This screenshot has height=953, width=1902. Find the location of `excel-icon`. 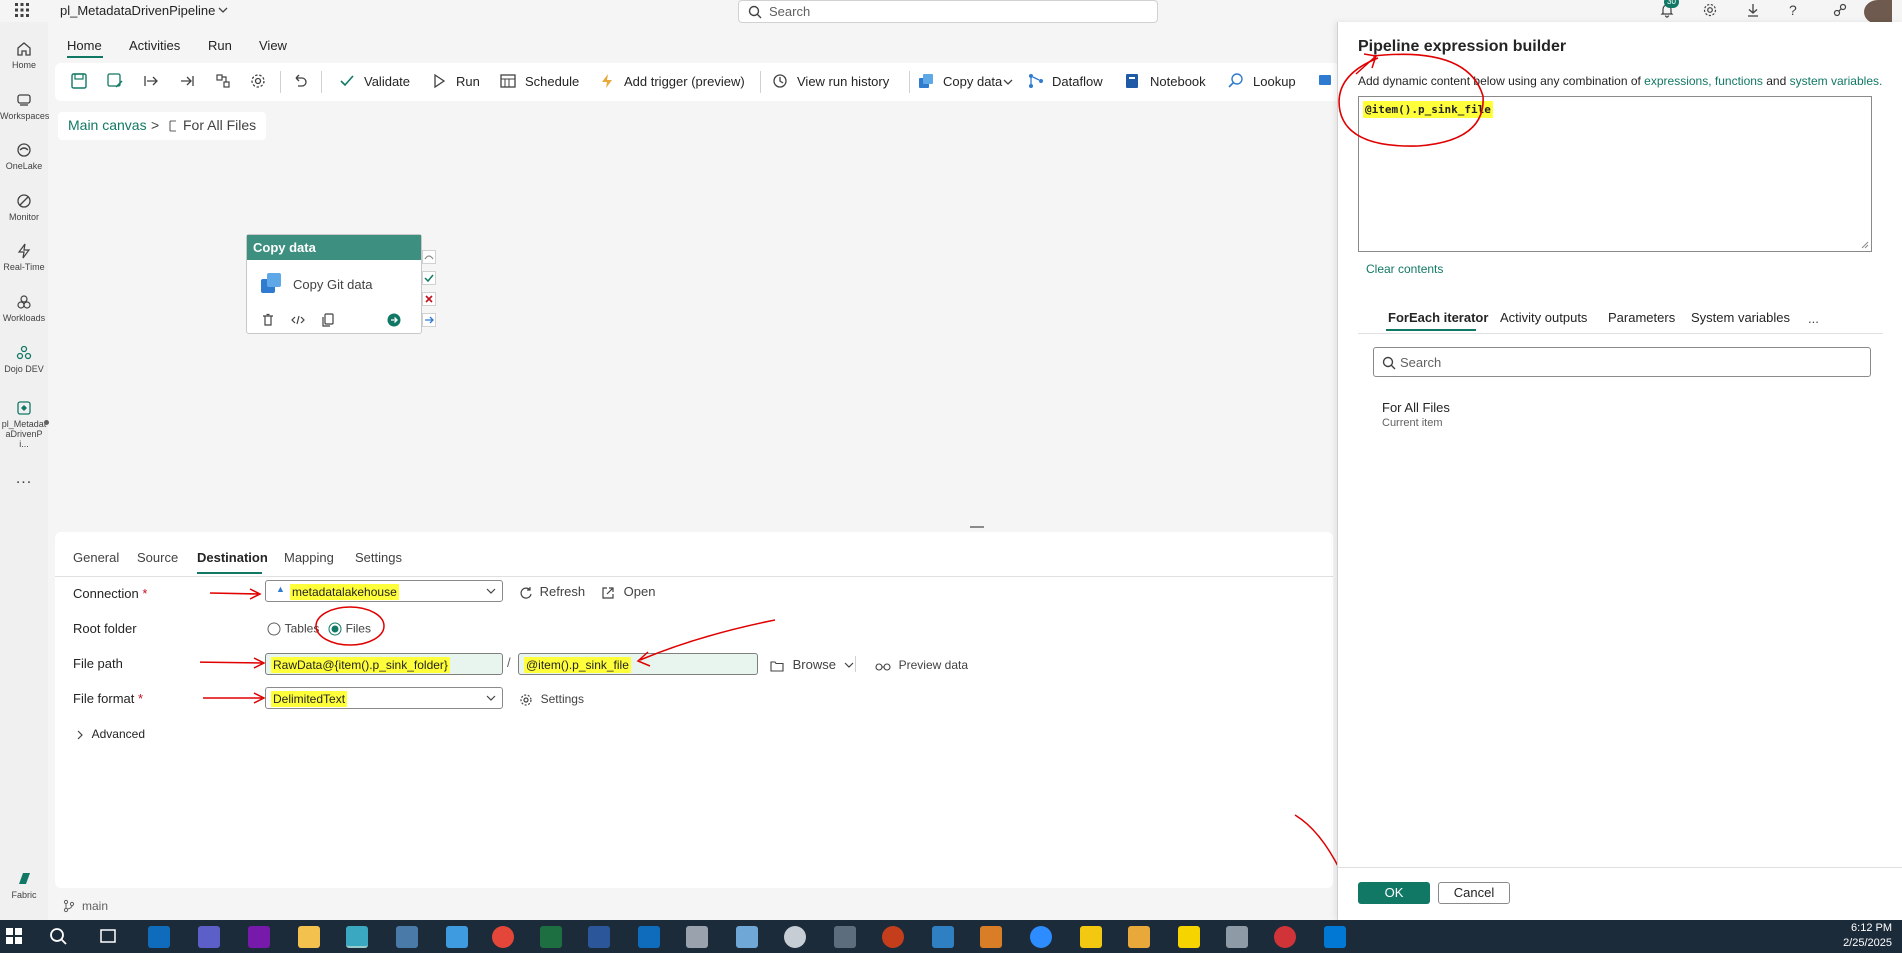

excel-icon is located at coordinates (551, 937).